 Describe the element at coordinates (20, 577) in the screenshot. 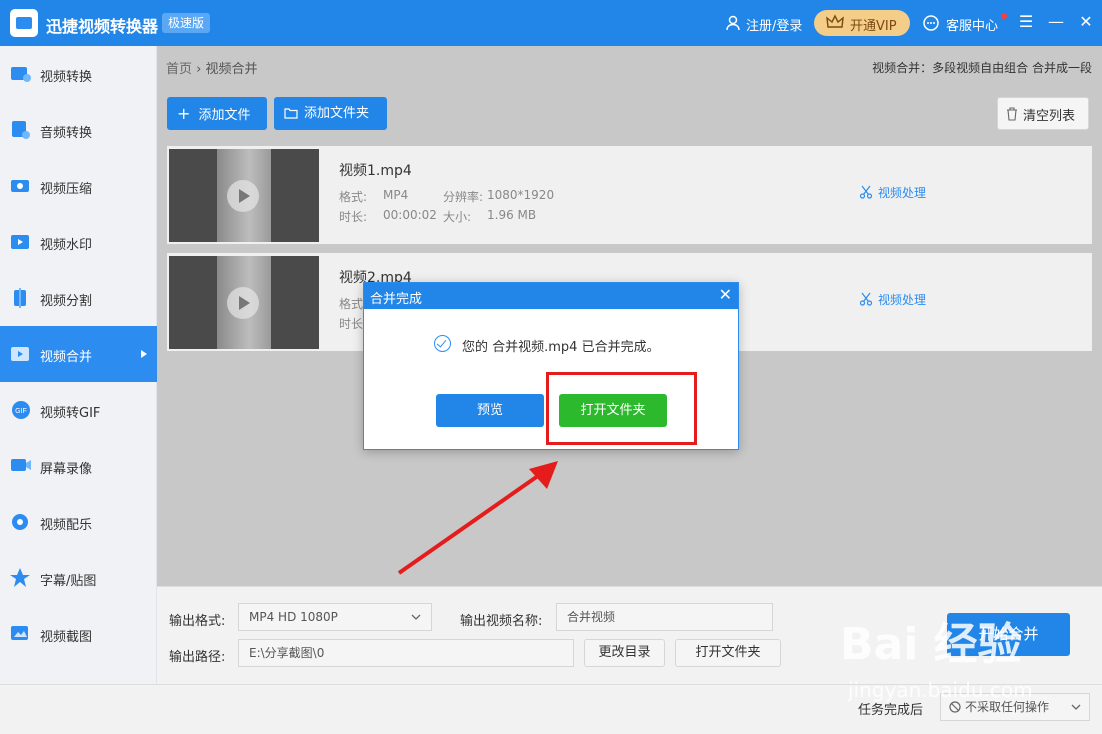

I see `subtitle-icon` at that location.